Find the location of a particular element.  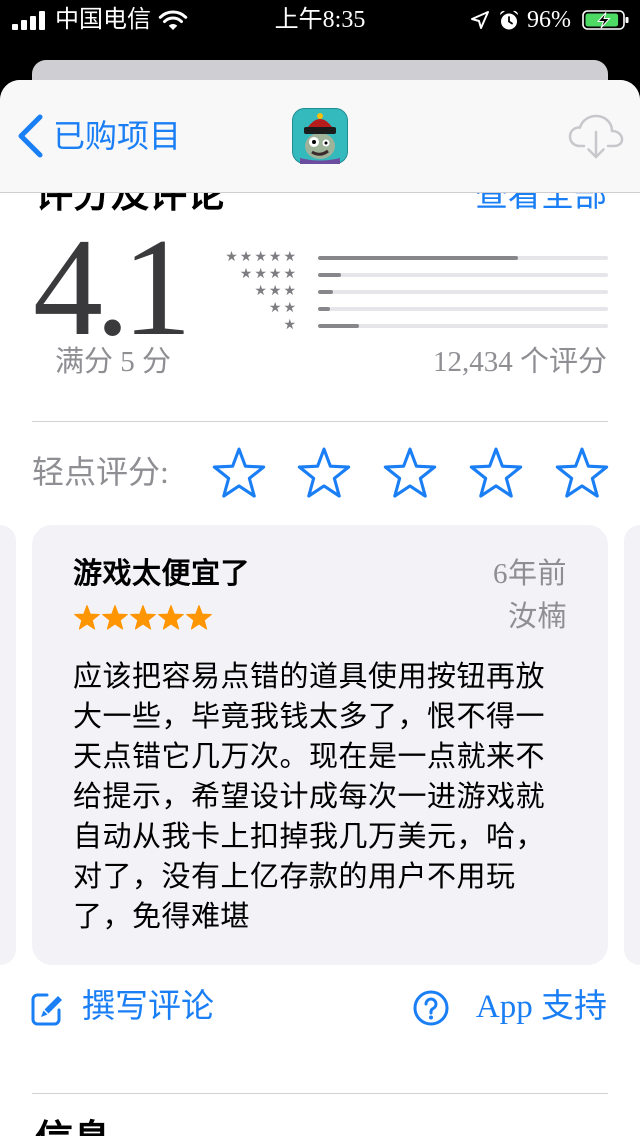

review-body-line: 自动从我卡上扣掉我几万美元，哈， is located at coordinates (309, 837).